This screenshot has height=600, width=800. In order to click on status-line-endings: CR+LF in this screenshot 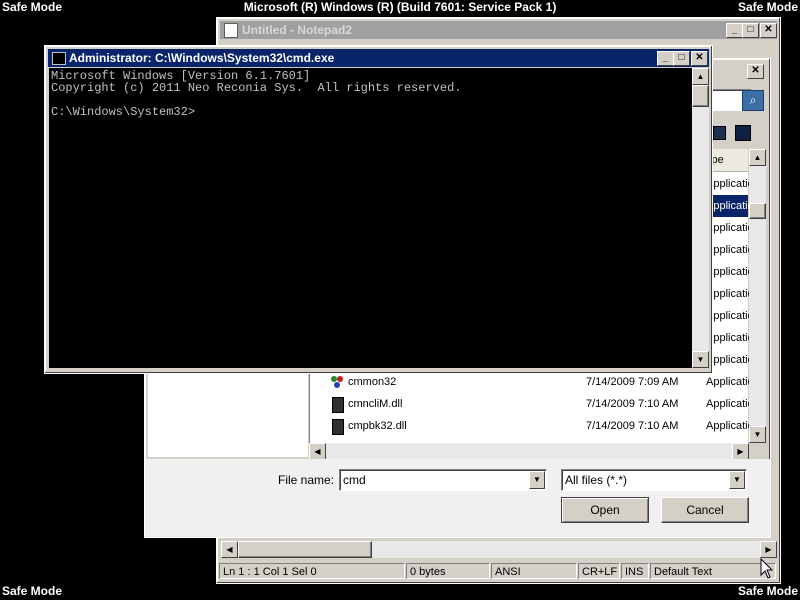, I will do `click(599, 571)`.